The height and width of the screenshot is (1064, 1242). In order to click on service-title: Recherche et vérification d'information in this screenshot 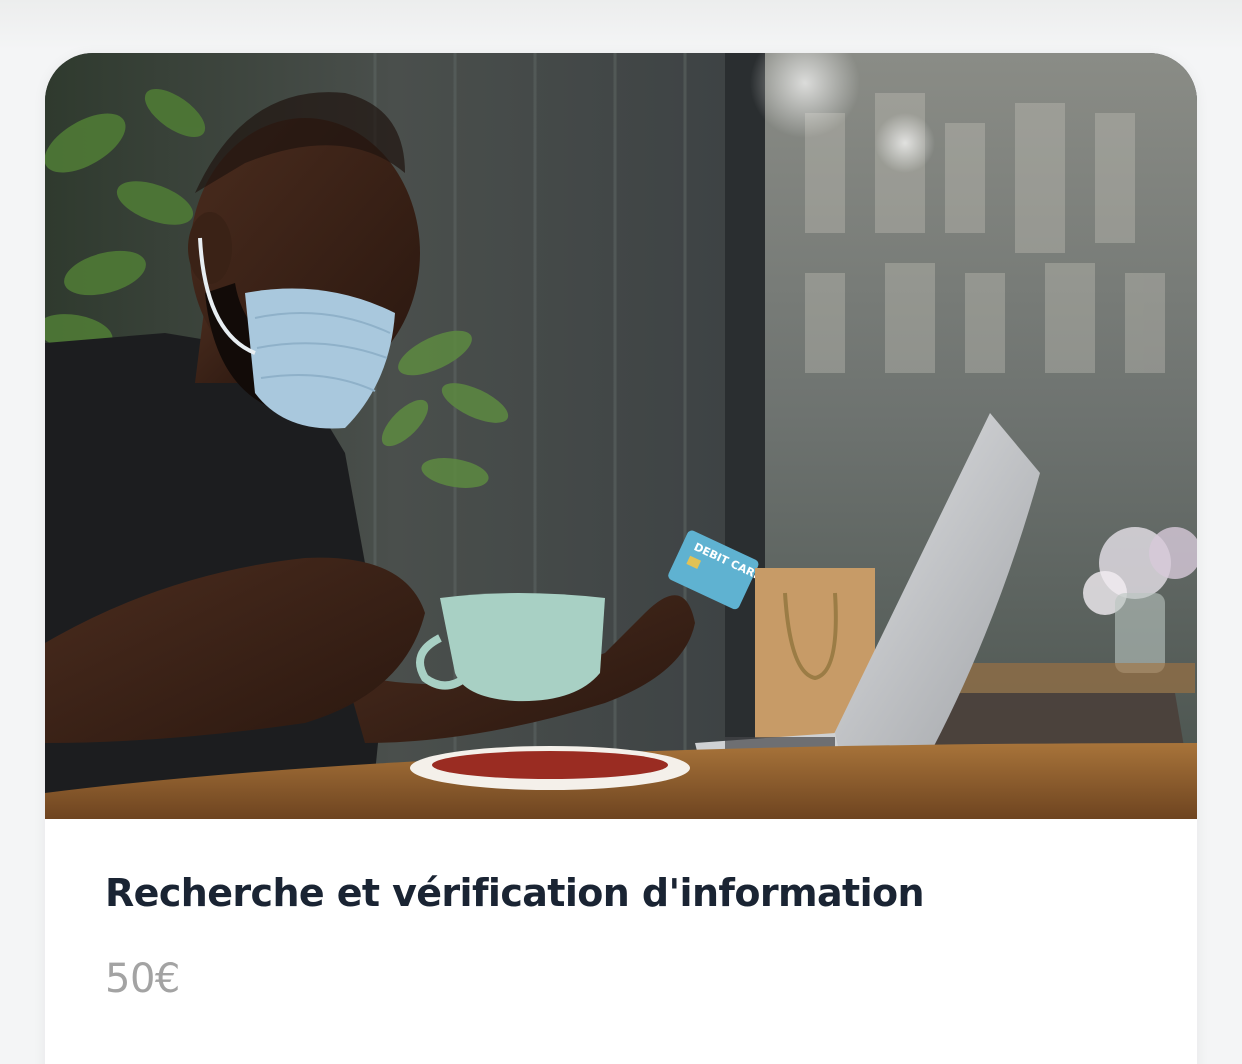, I will do `click(515, 893)`.